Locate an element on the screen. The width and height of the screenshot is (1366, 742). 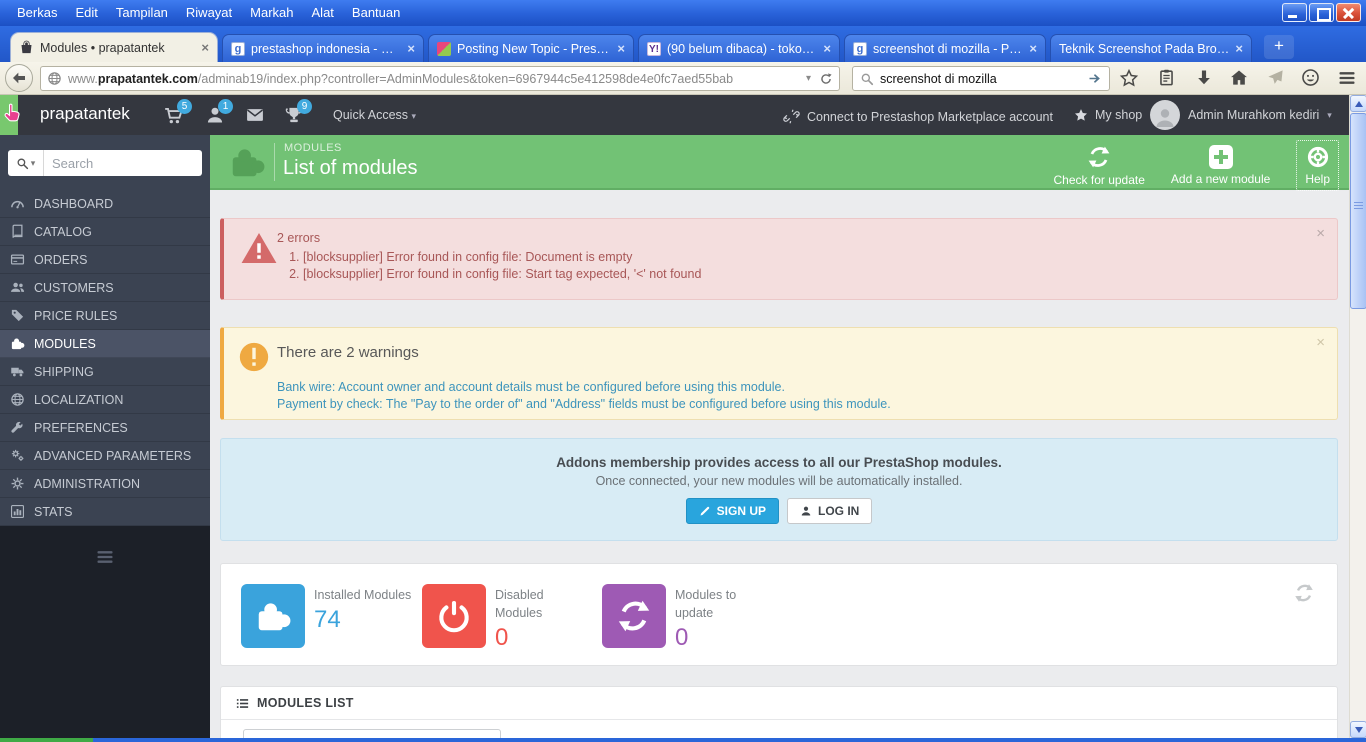
sidebar-item-catalog: CATALOG is located at coordinates (105, 232).